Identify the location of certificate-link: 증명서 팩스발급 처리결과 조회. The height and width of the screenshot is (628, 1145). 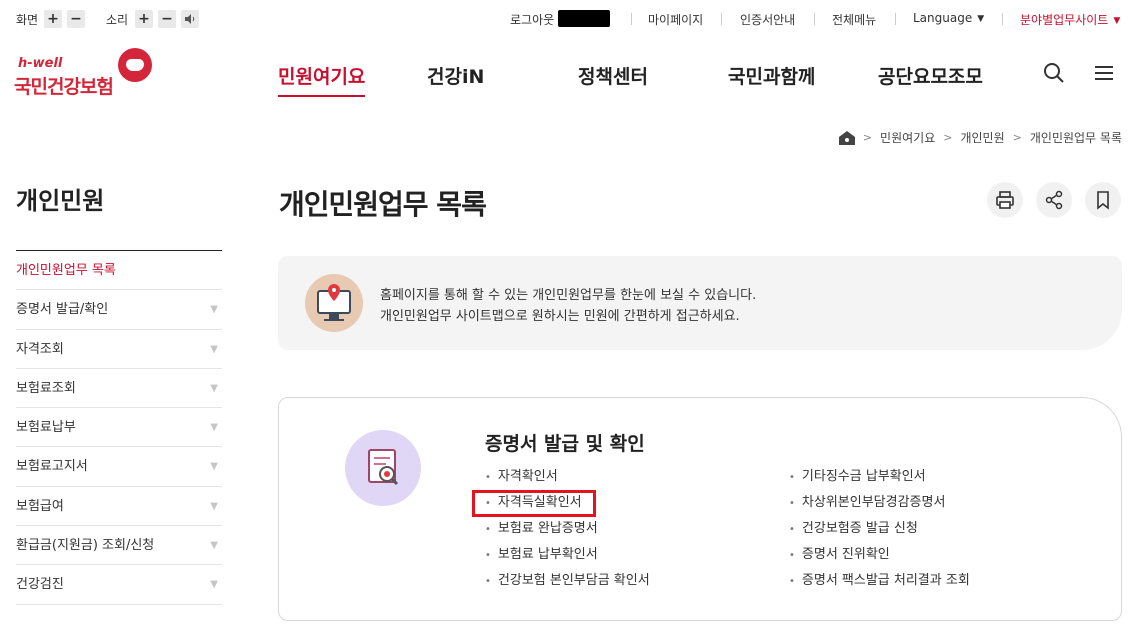
(879, 581).